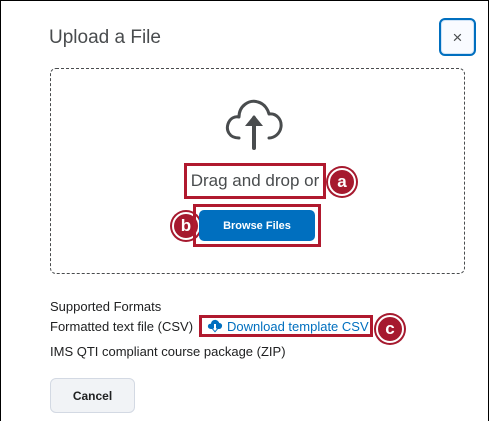 This screenshot has height=421, width=491. I want to click on cloud-upload-icon, so click(254, 124).